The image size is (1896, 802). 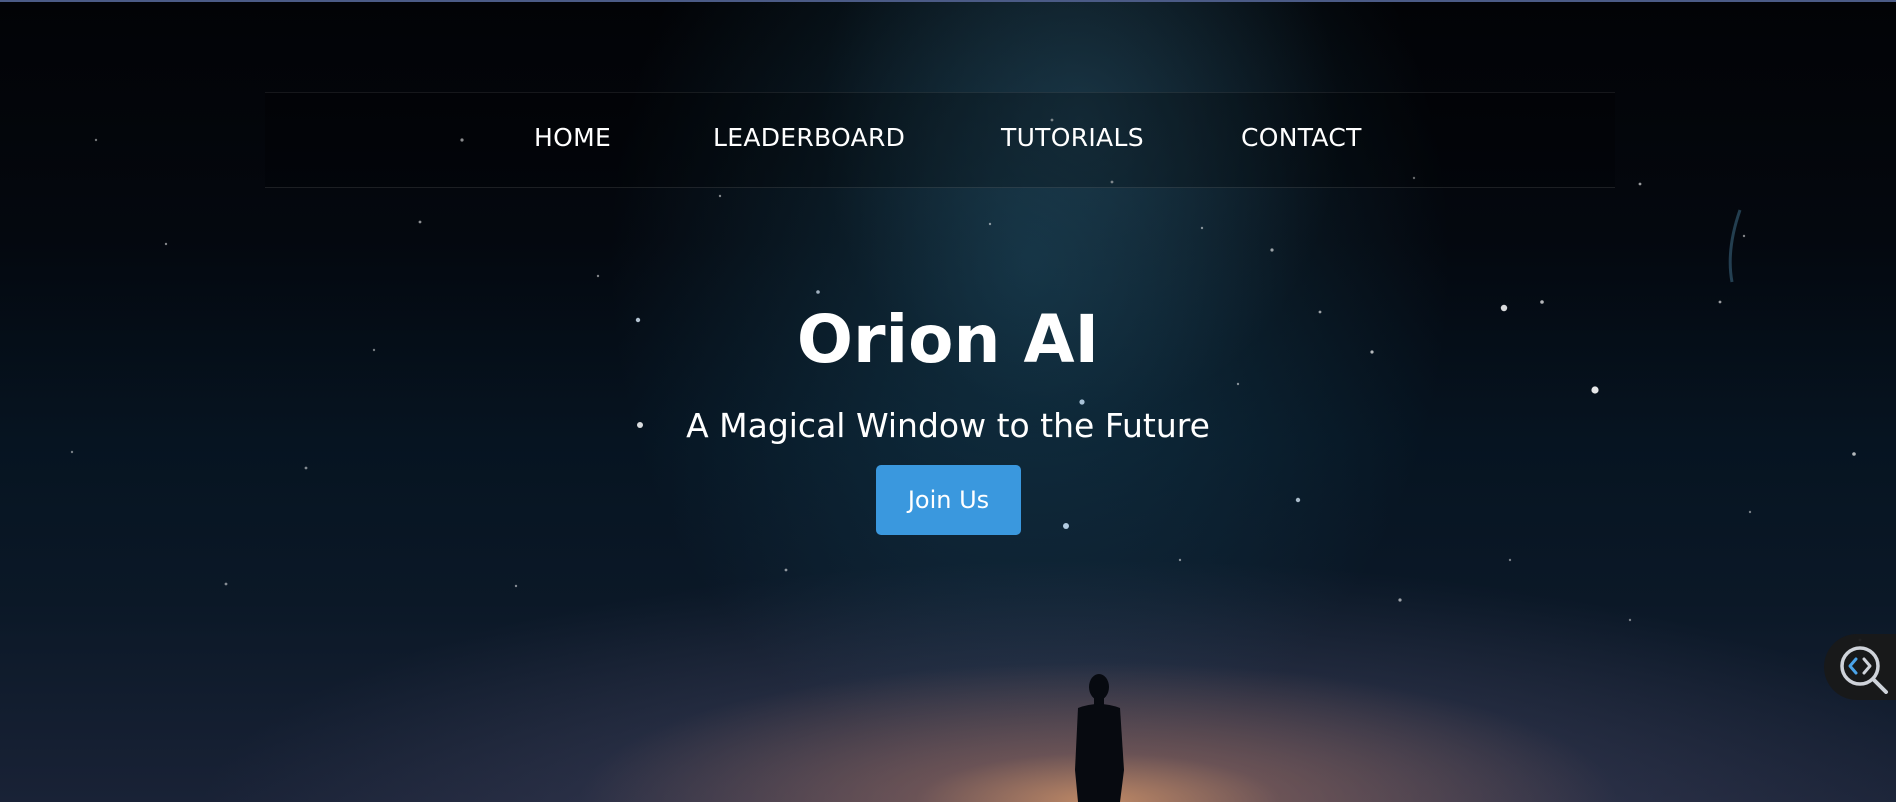 What do you see at coordinates (948, 500) in the screenshot?
I see `join-us-button: Join Us` at bounding box center [948, 500].